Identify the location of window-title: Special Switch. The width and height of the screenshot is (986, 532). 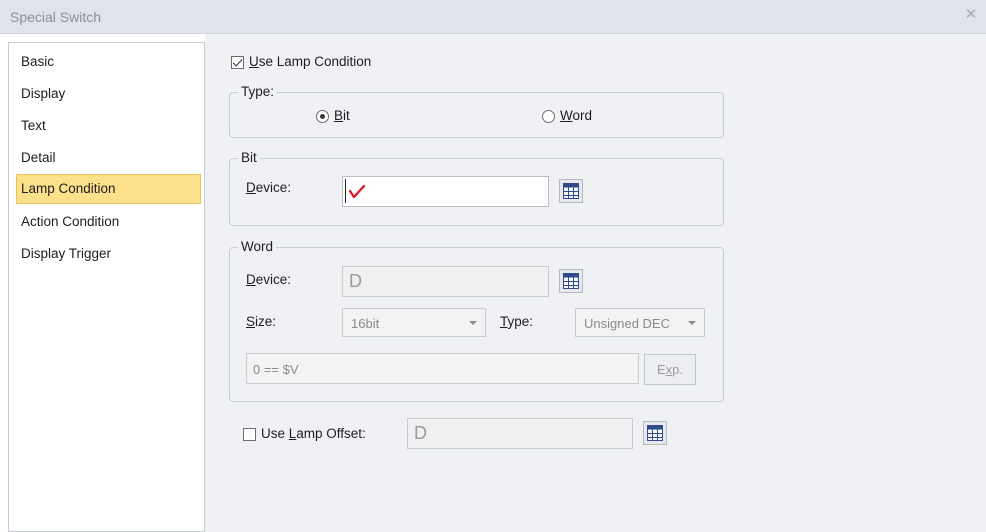
(56, 17).